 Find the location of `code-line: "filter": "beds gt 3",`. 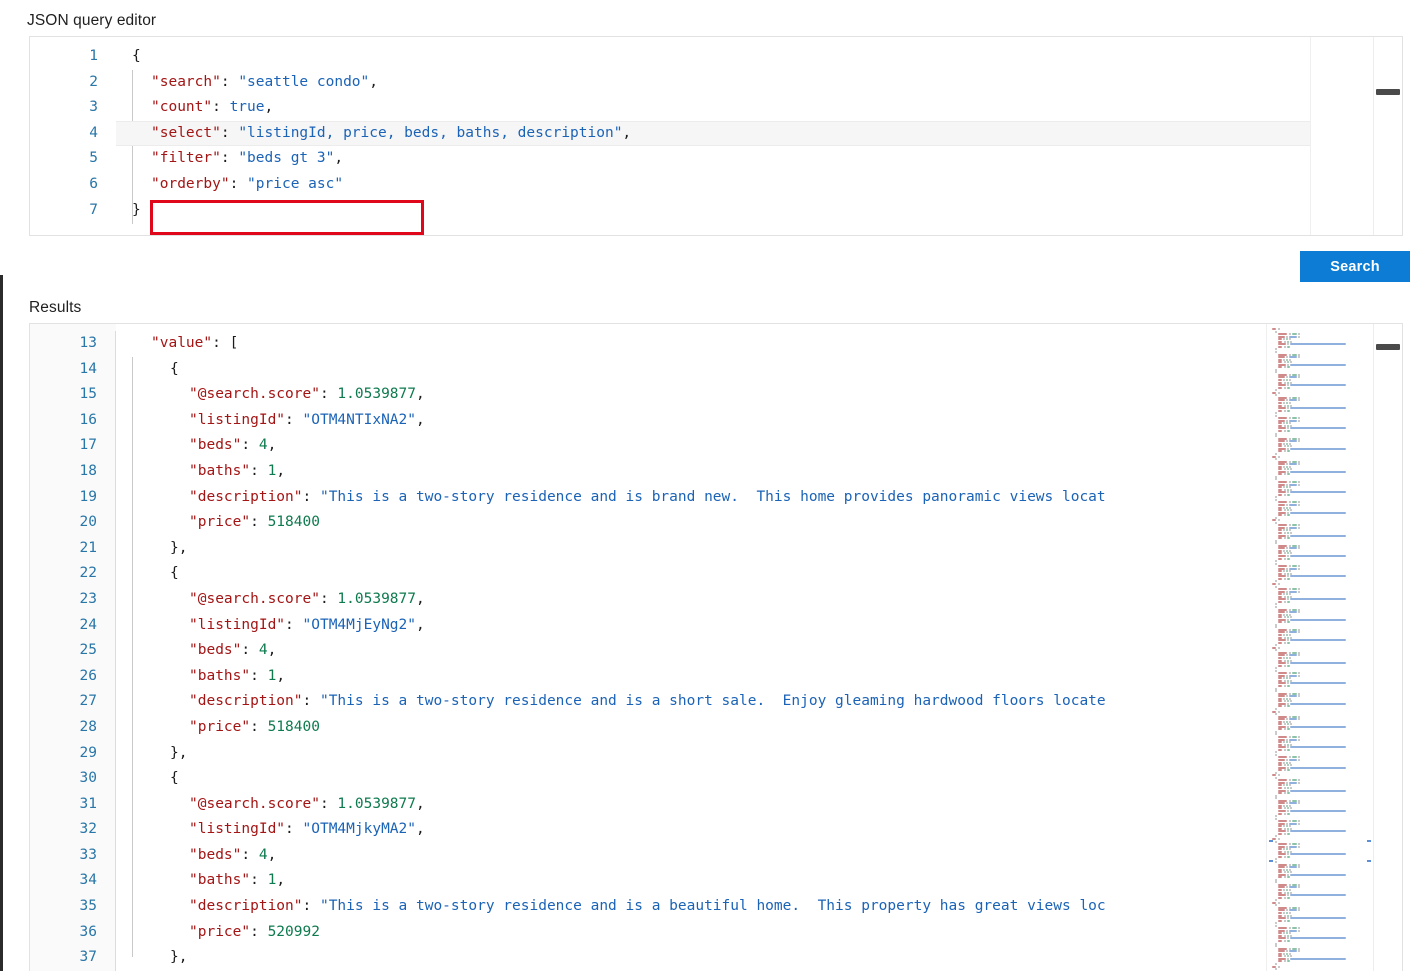

code-line: "filter": "beds gt 3", is located at coordinates (759, 159).